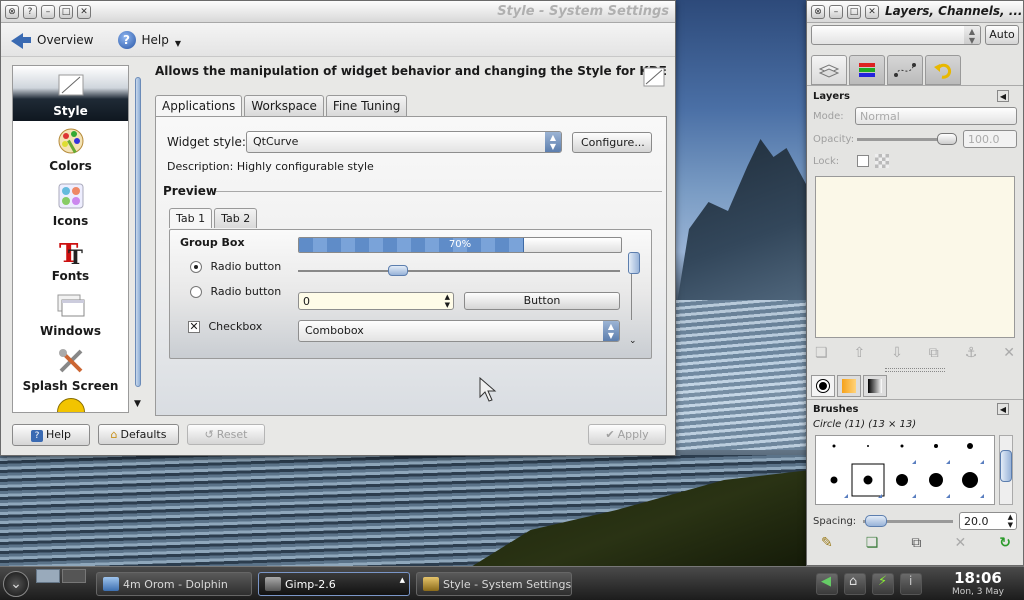 This screenshot has height=600, width=1024. Describe the element at coordinates (542, 301) in the screenshot. I see `preview-button: Button` at that location.